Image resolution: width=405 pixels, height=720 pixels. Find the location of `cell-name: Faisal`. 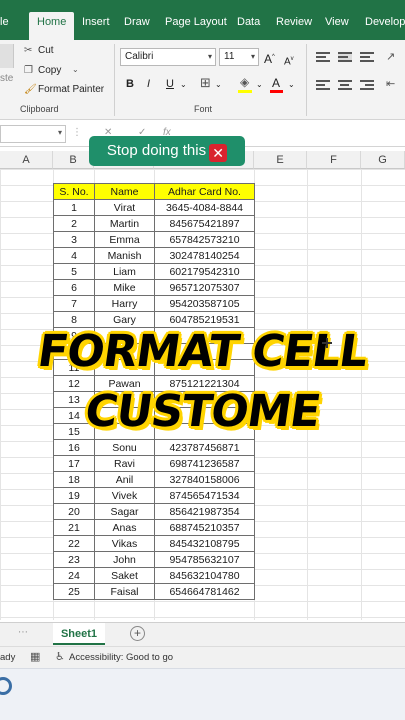

cell-name: Faisal is located at coordinates (124, 591).